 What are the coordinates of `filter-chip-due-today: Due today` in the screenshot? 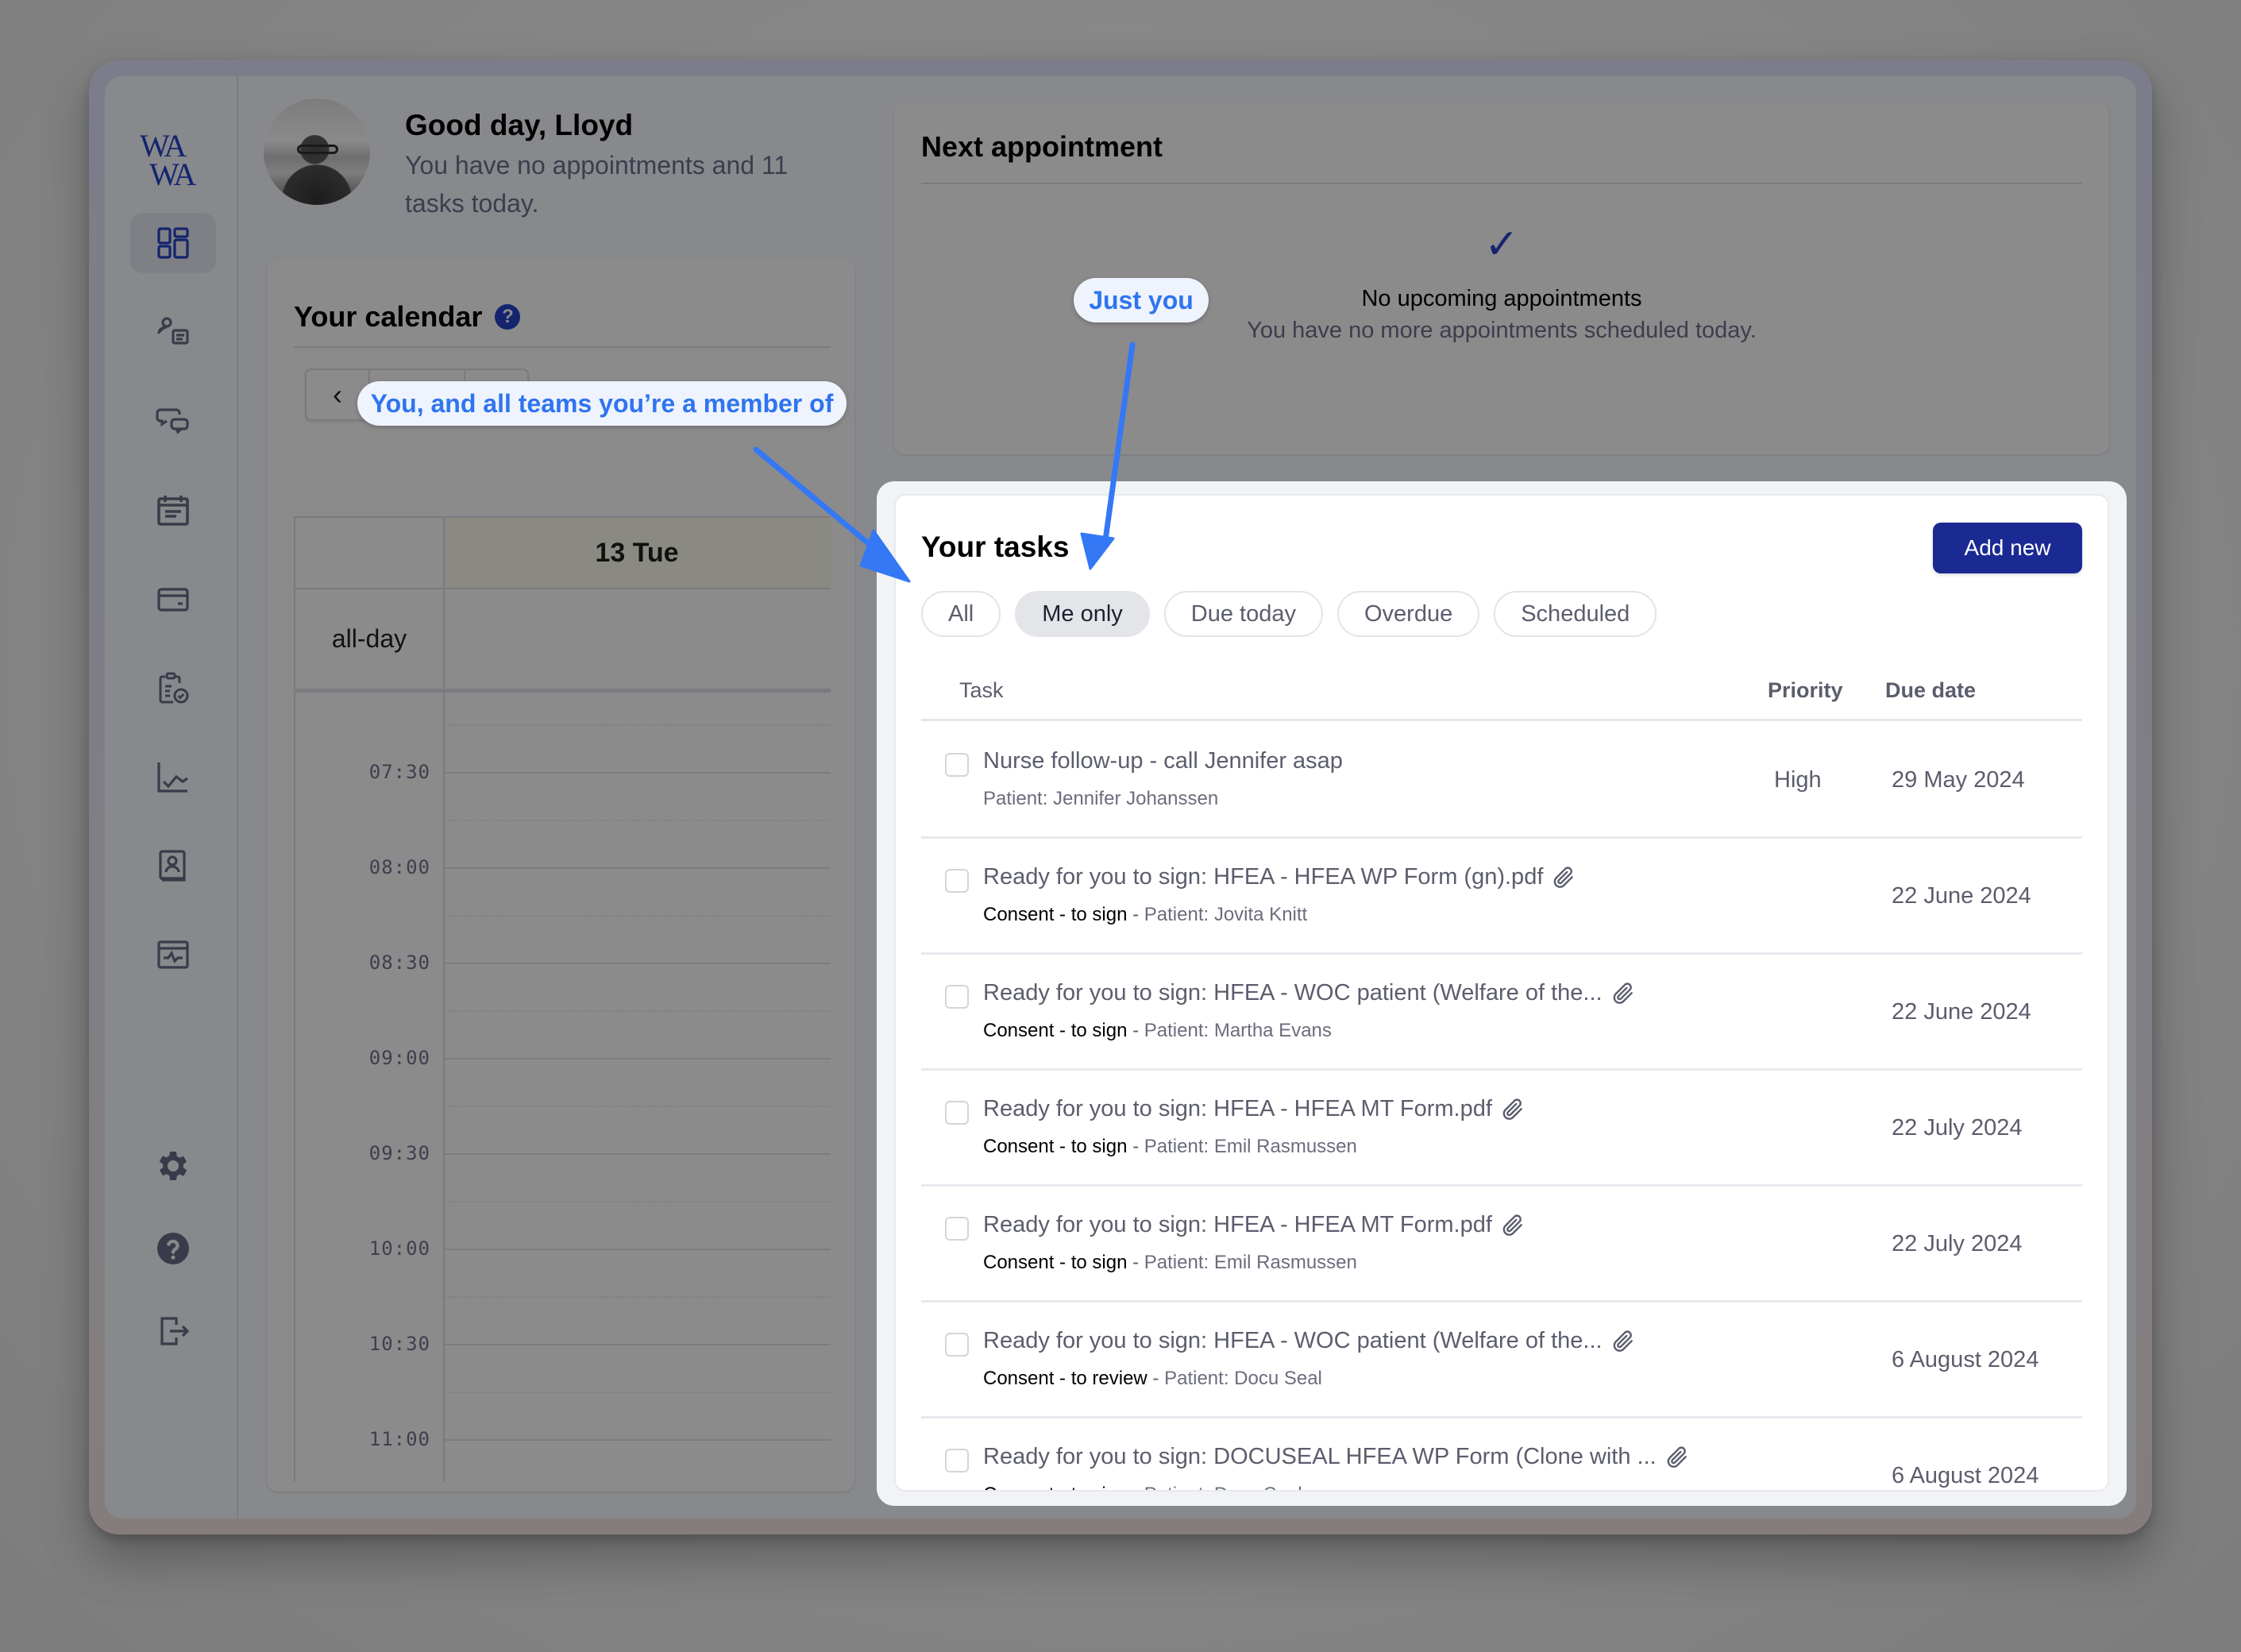 It's located at (1243, 614).